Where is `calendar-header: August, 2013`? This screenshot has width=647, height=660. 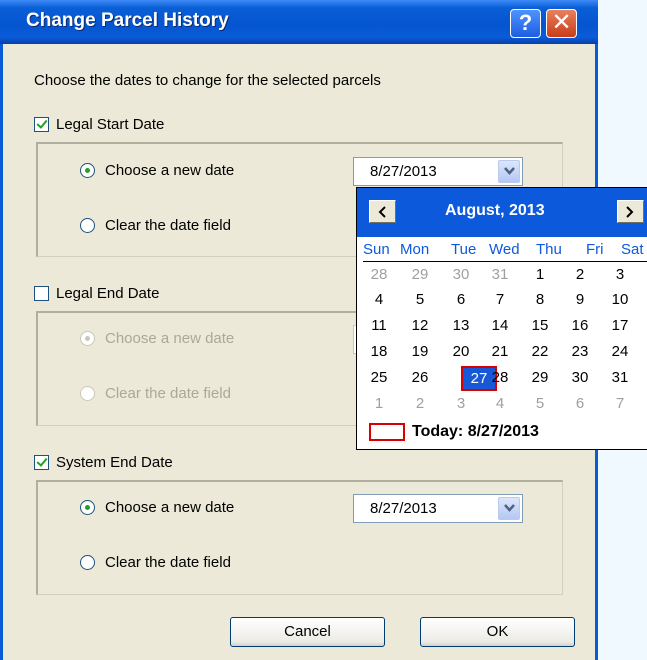
calendar-header: August, 2013 is located at coordinates (502, 212).